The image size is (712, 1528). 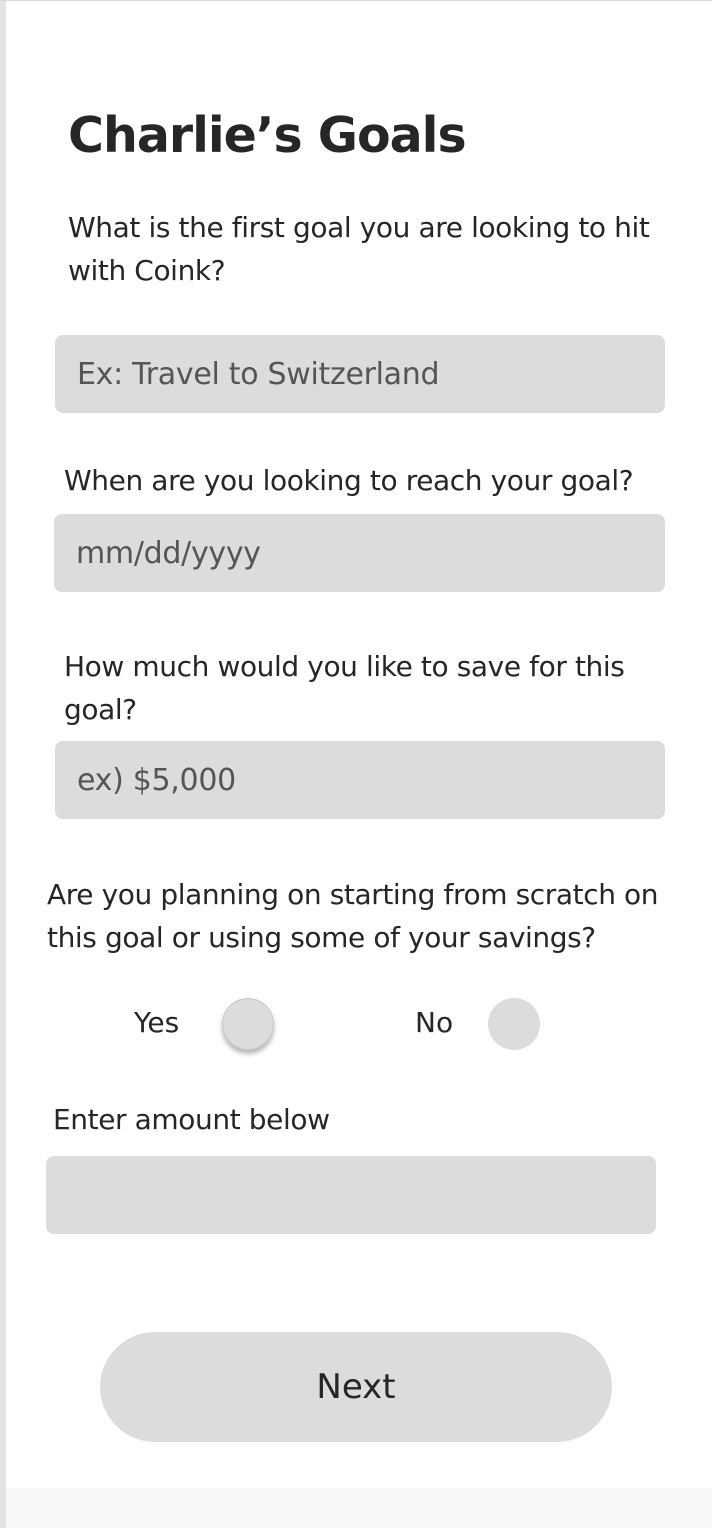 What do you see at coordinates (356, 0) in the screenshot?
I see `top-divider` at bounding box center [356, 0].